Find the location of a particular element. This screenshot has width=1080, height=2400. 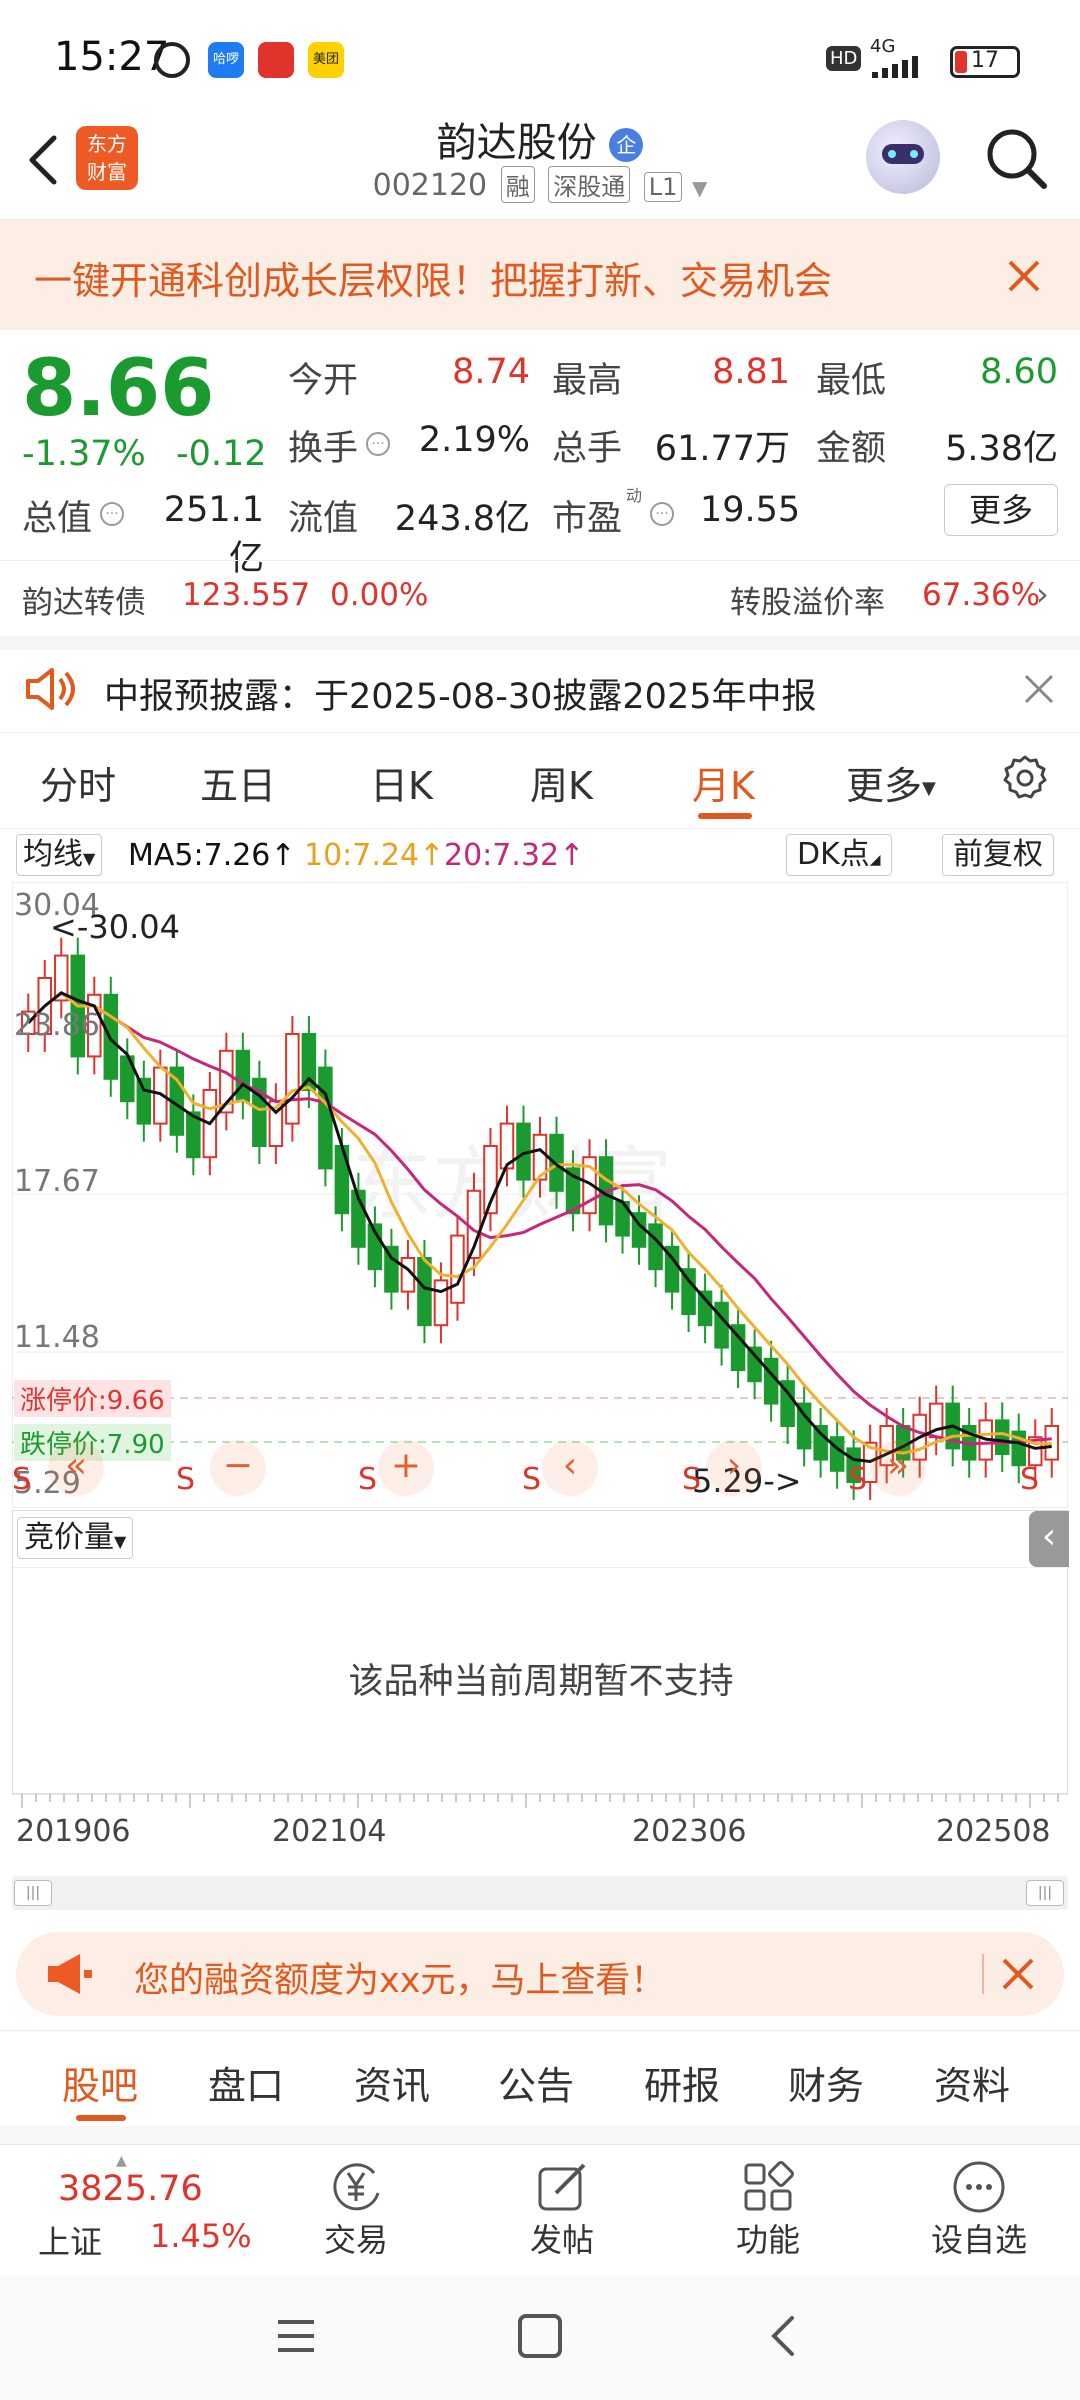

tab-daily-k: 日K is located at coordinates (401, 782).